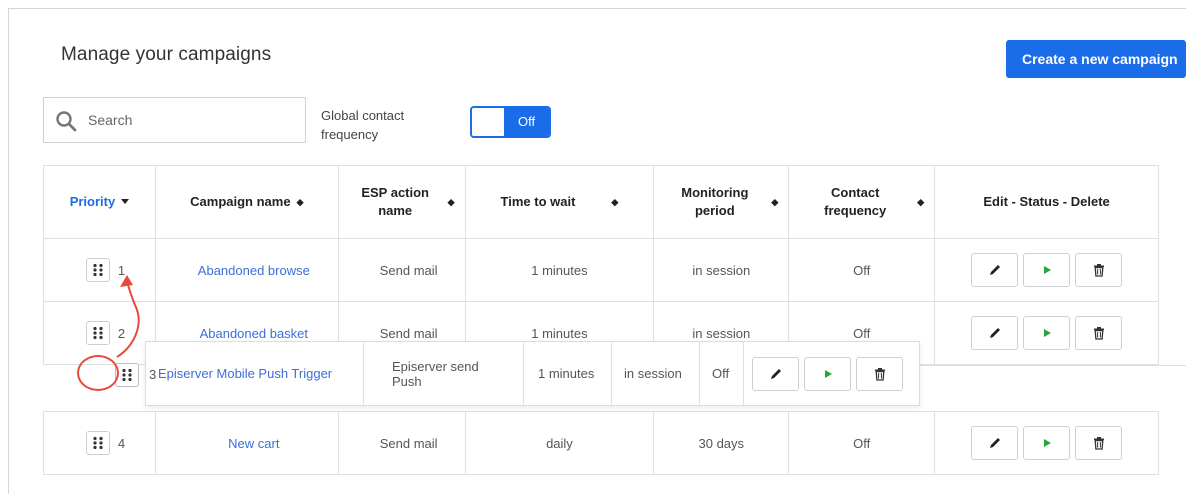 Image resolution: width=1186 pixels, height=494 pixels. Describe the element at coordinates (254, 270) in the screenshot. I see `campaign-link: Abandoned browse` at that location.